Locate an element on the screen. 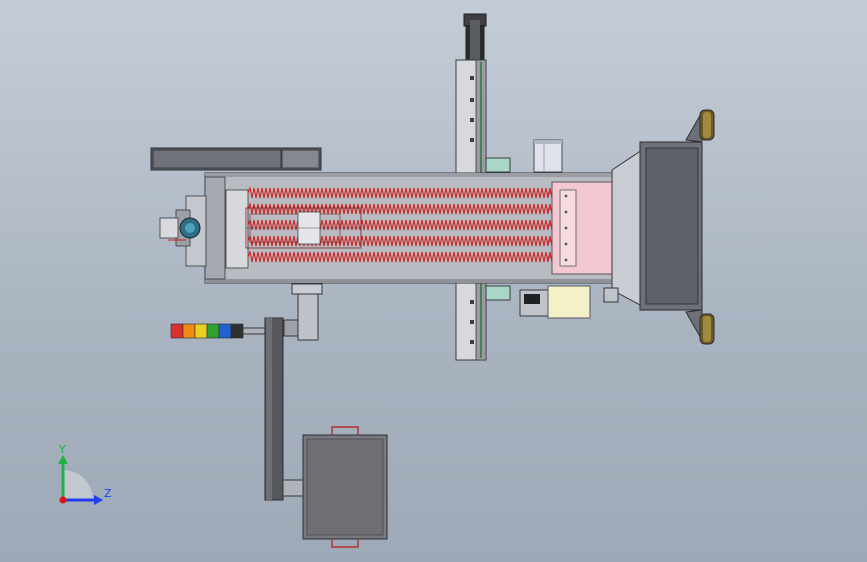 The width and height of the screenshot is (867, 562). y-axis-label: Y is located at coordinates (62, 449).